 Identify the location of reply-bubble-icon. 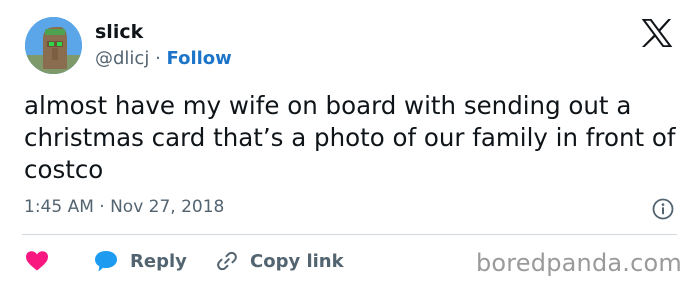
(106, 261).